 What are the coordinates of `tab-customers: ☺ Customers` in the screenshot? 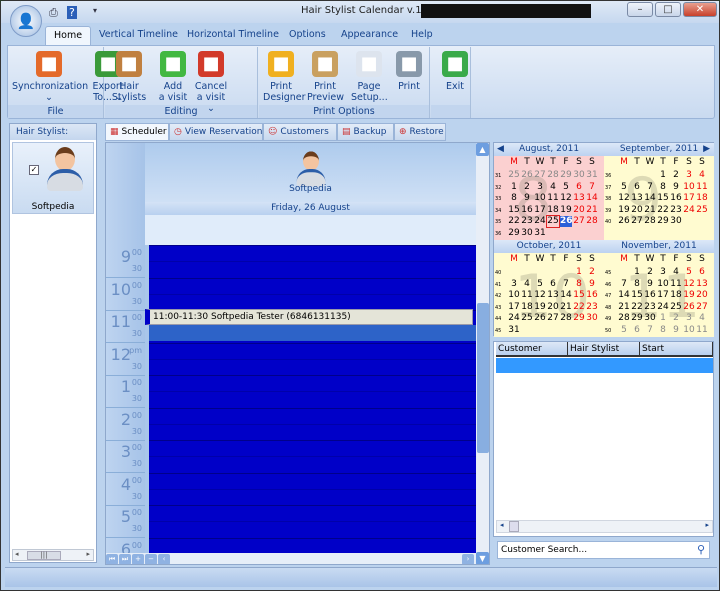 It's located at (300, 132).